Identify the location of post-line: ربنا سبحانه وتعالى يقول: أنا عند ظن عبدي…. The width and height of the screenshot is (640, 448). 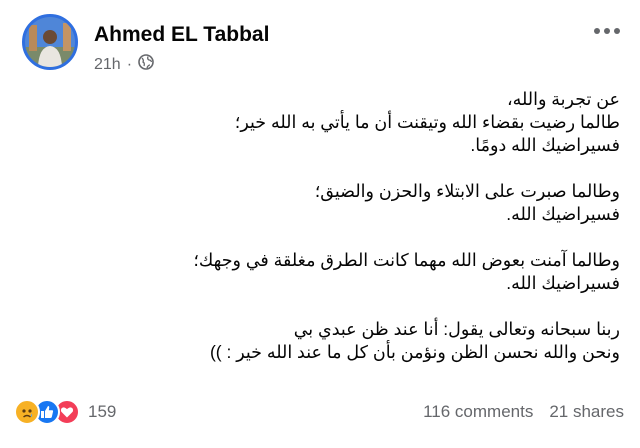
(456, 329).